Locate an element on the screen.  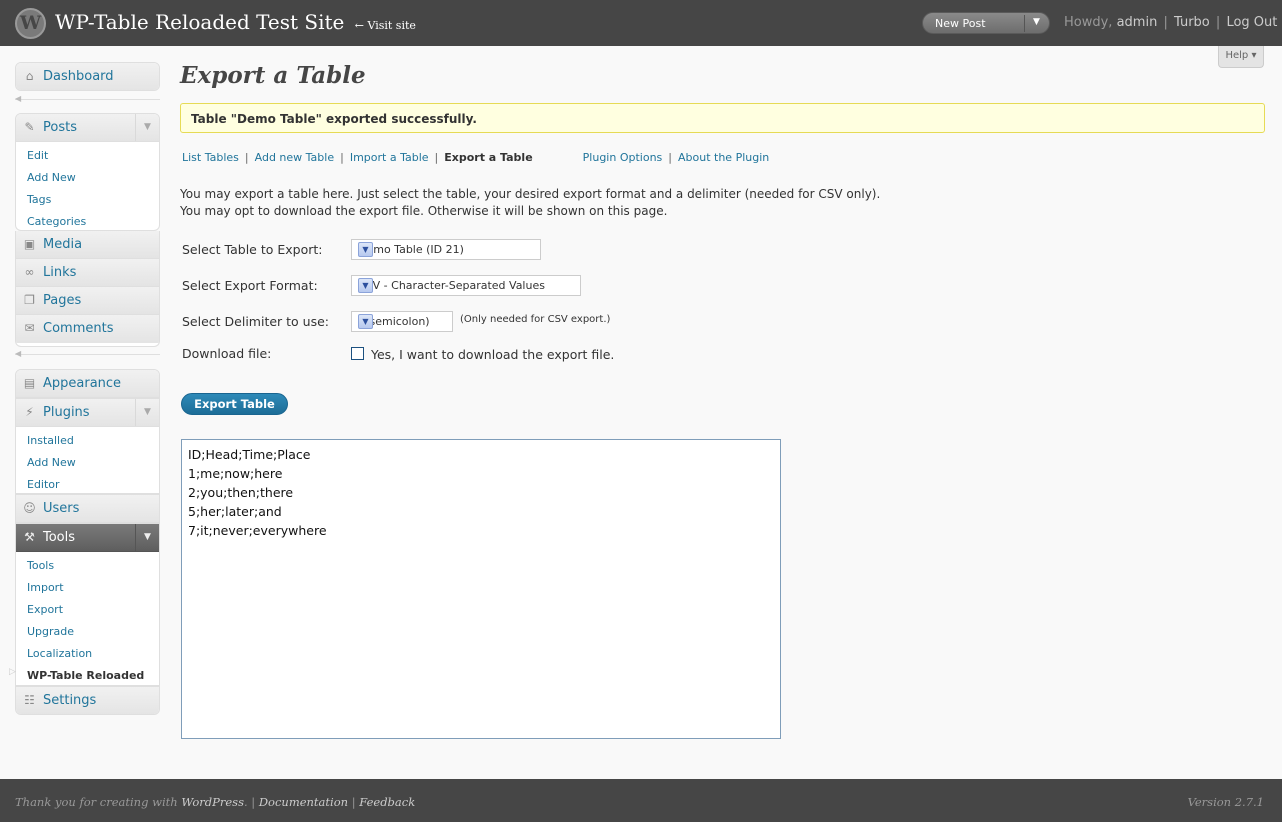
about-plugin-link: About the Plugin is located at coordinates (723, 157).